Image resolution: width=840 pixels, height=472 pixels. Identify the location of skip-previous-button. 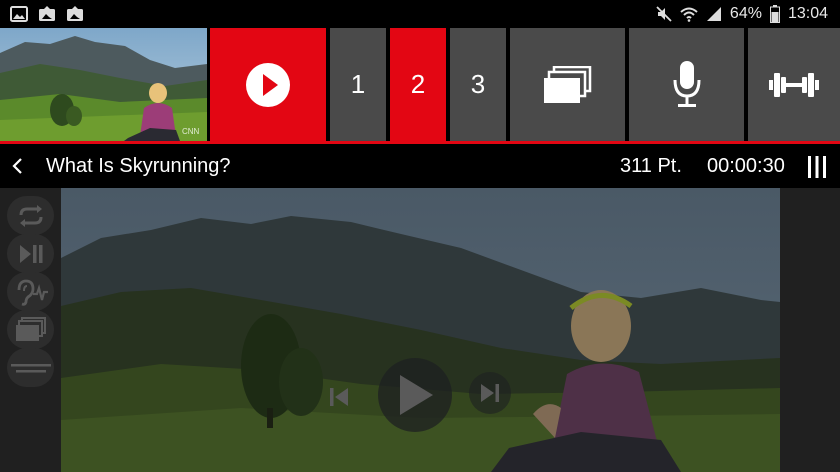
(339, 397).